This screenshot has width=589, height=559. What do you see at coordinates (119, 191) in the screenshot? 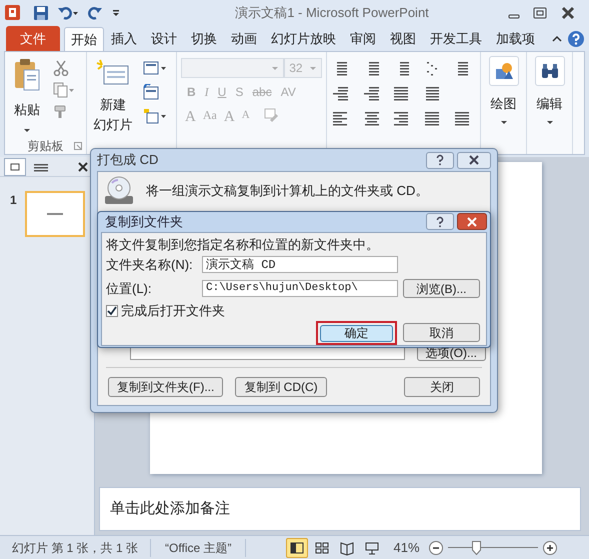
I see `cd-drive-icon` at bounding box center [119, 191].